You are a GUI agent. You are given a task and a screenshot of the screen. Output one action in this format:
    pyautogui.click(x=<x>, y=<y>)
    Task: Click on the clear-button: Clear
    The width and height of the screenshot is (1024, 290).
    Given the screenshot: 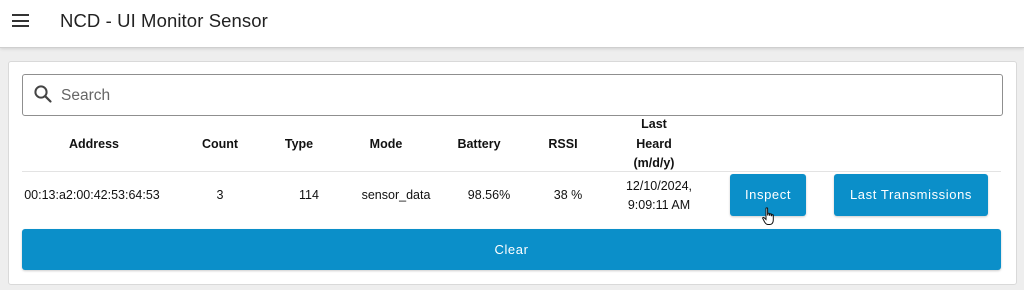 What is the action you would take?
    pyautogui.click(x=511, y=249)
    